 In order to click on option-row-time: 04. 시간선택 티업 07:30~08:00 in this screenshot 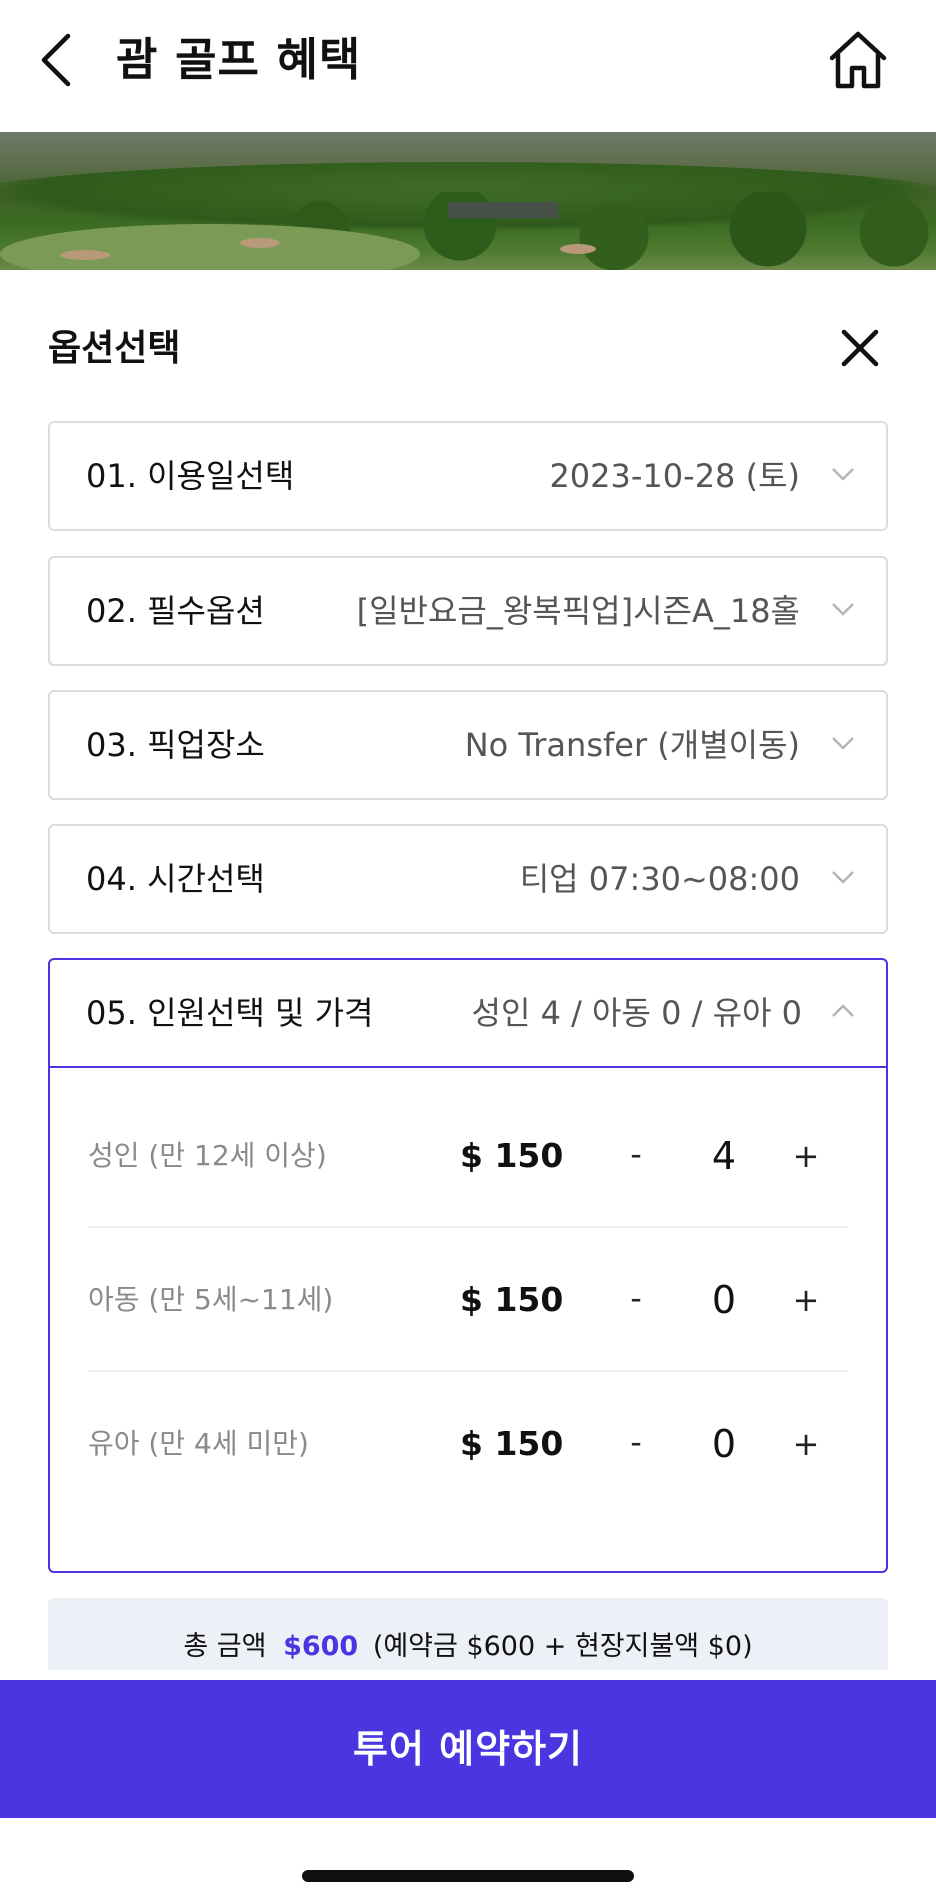, I will do `click(468, 879)`.